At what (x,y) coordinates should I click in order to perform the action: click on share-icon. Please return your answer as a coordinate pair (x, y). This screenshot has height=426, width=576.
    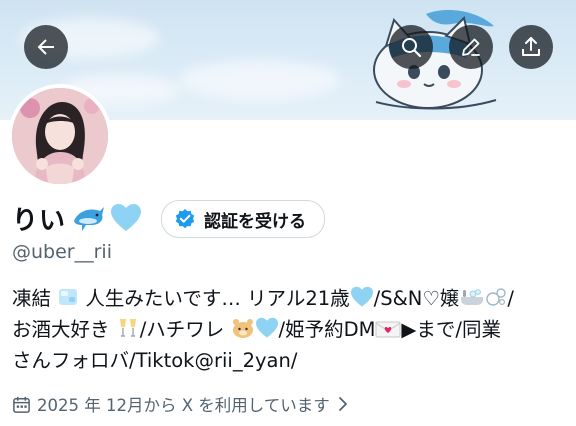
    Looking at the image, I should click on (531, 46).